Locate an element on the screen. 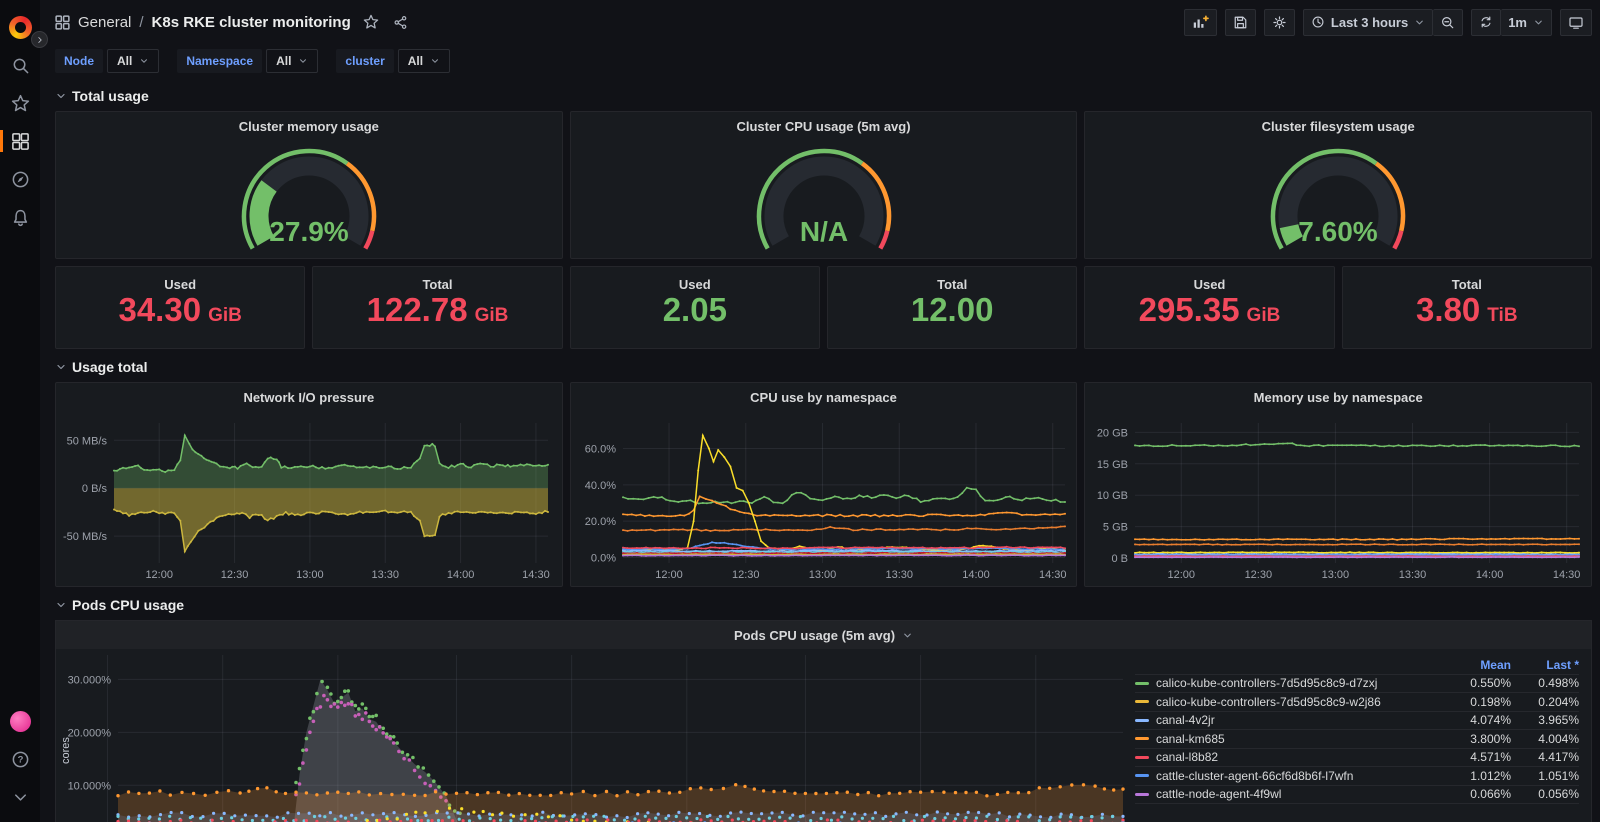 This screenshot has width=1600, height=822. legend-series-name: calico-kube-controllers-7d5d95c8c9-w2j86 is located at coordinates (1289, 702).